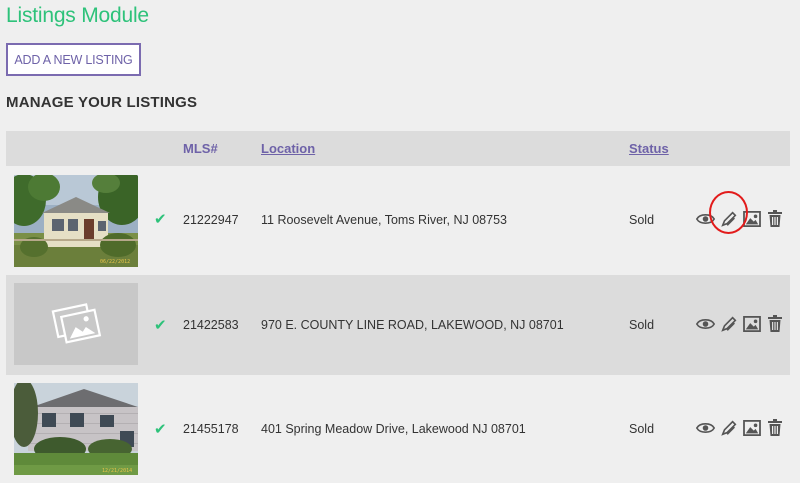 This screenshot has height=483, width=800. I want to click on mls-number: 21422583, so click(211, 325).